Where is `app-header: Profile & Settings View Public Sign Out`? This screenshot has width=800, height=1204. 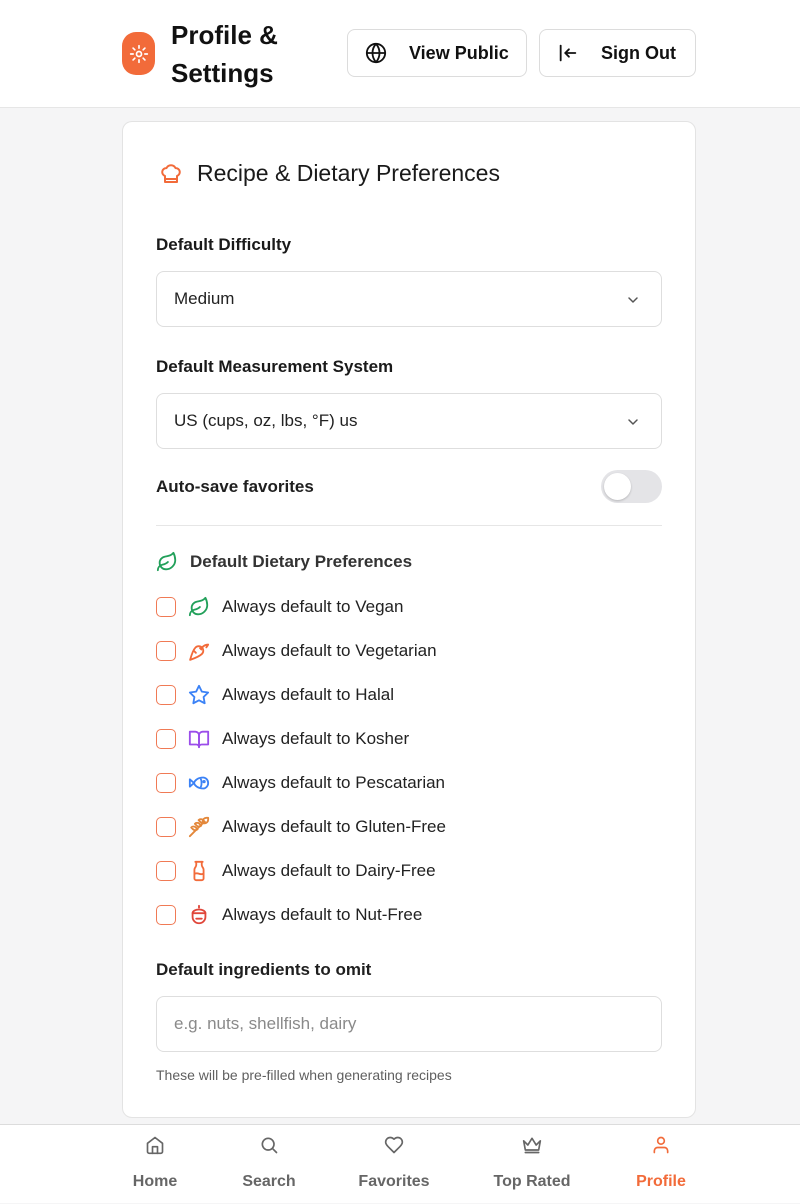
app-header: Profile & Settings View Public Sign Out is located at coordinates (400, 54).